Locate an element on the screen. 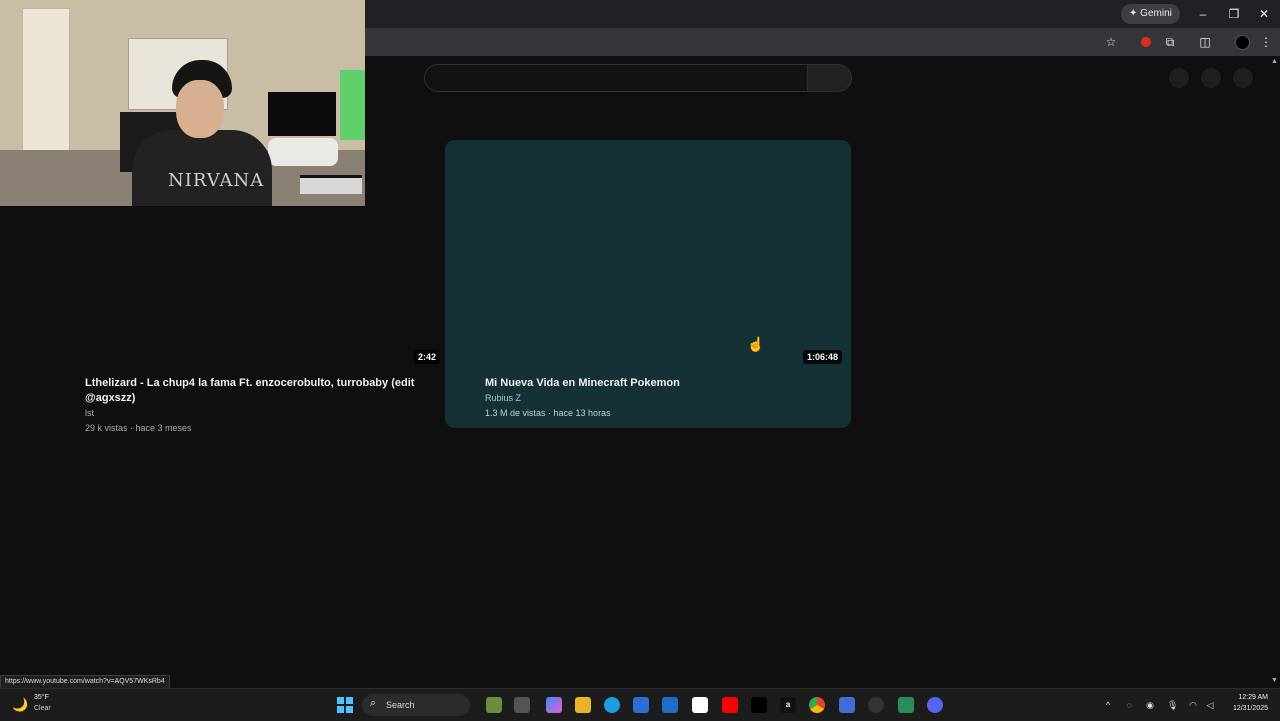 The height and width of the screenshot is (721, 1280). shirt-text: NIRVANA is located at coordinates (216, 180).